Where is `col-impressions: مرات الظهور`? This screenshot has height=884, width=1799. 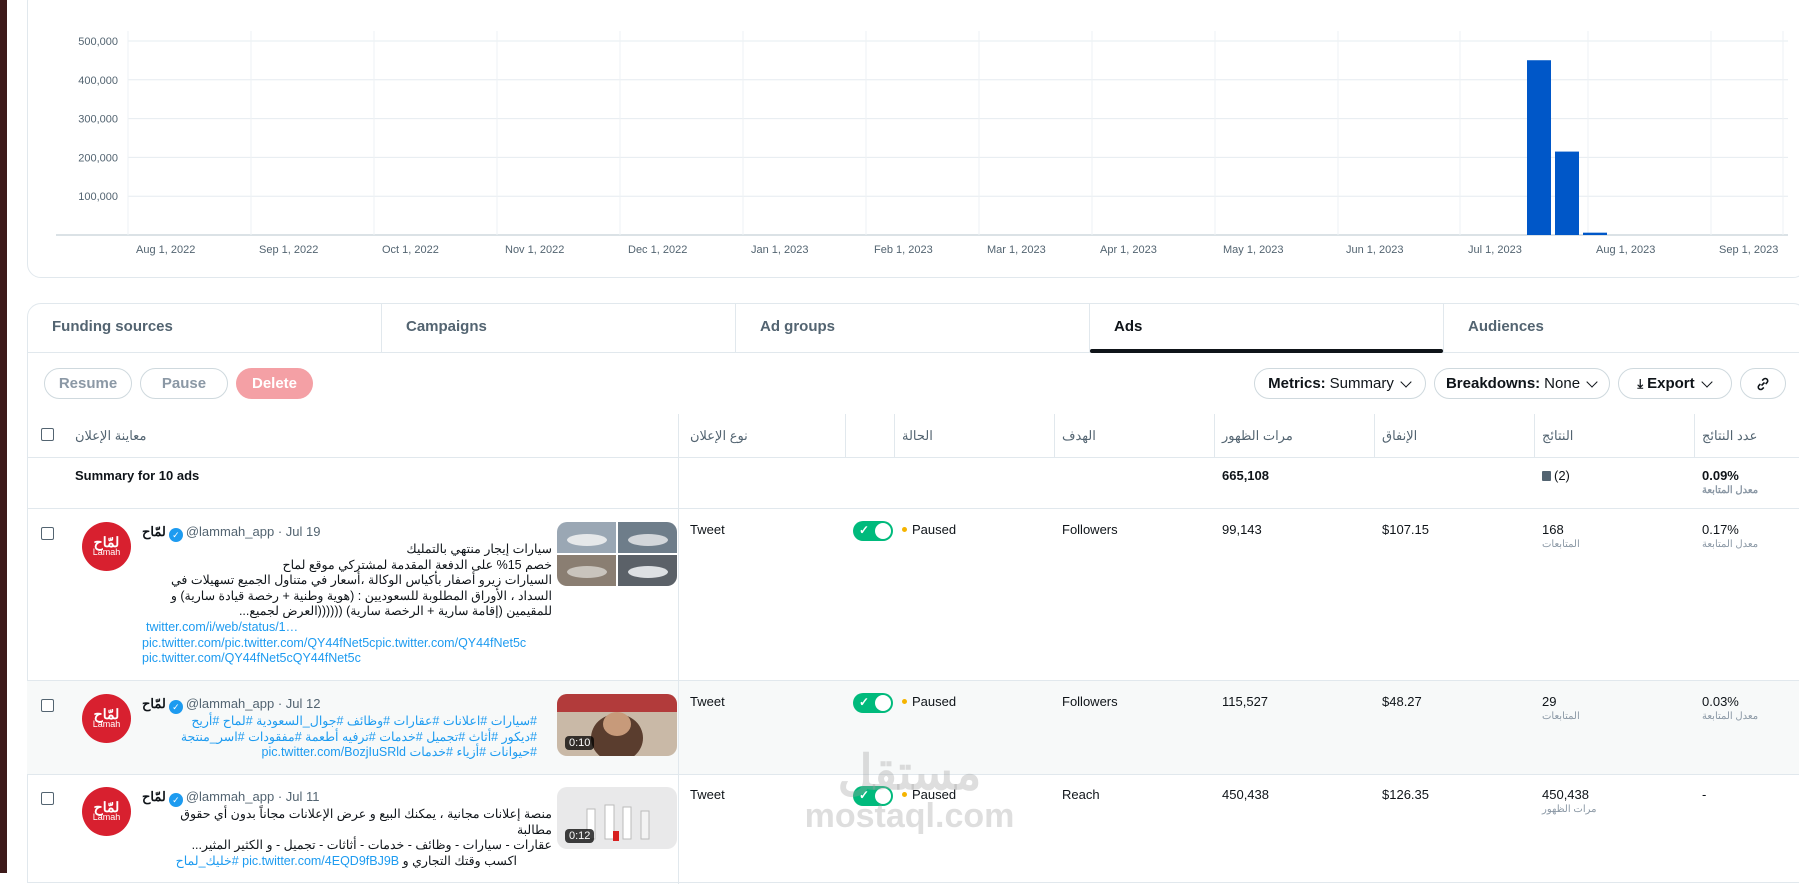 col-impressions: مرات الظهور is located at coordinates (1257, 436).